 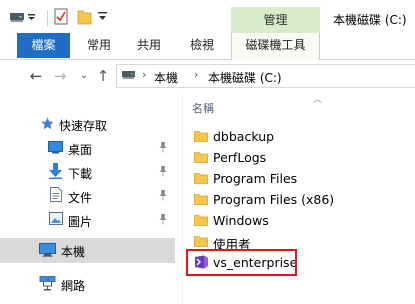 I want to click on sort-ascending-icon: ︿, so click(x=318, y=100).